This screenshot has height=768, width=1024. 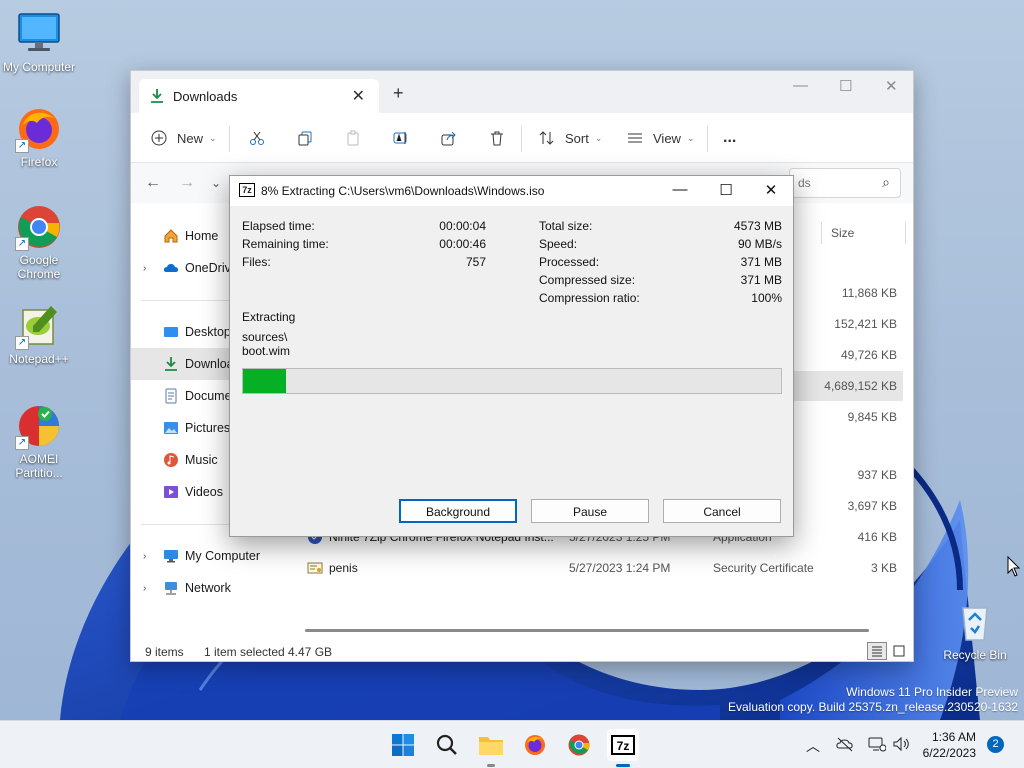 What do you see at coordinates (211, 588) in the screenshot?
I see `sidebar-item-network: Network` at bounding box center [211, 588].